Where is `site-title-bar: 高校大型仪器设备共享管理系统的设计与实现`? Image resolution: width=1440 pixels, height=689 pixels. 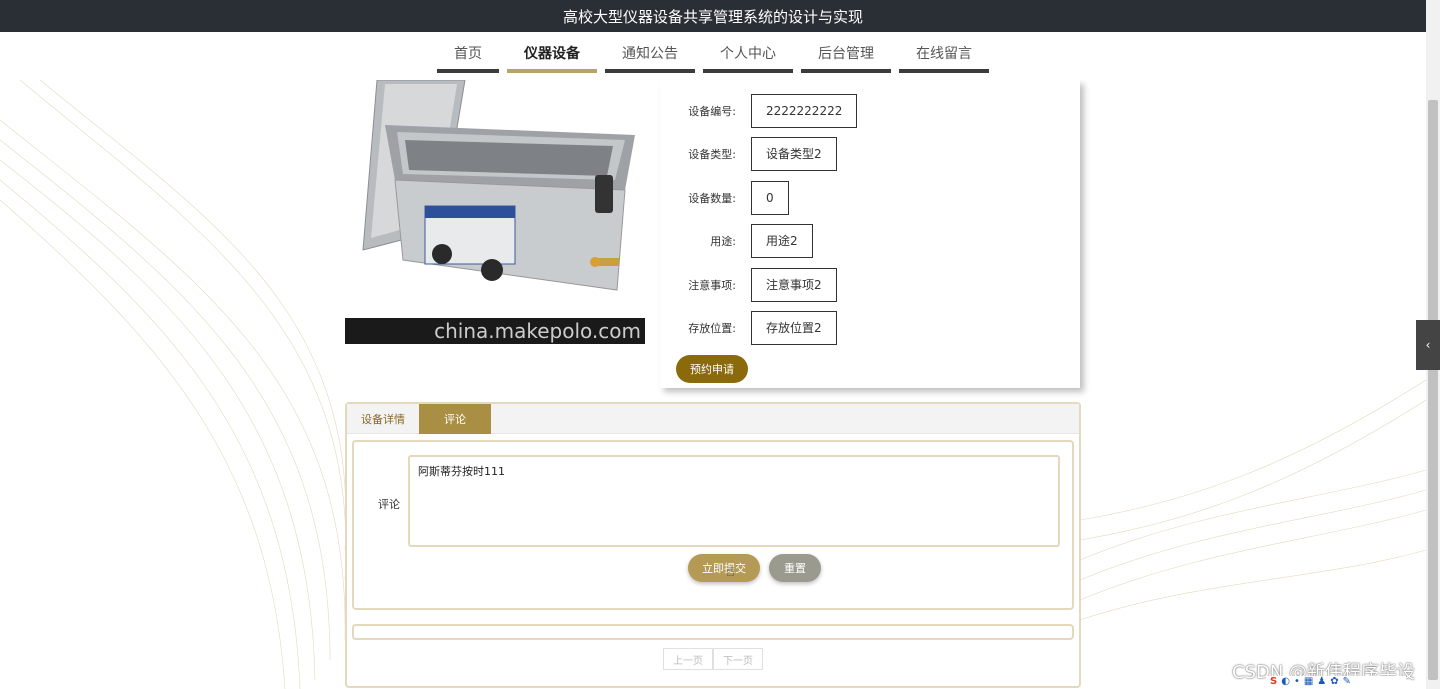 site-title-bar: 高校大型仪器设备共享管理系统的设计与实现 is located at coordinates (713, 16).